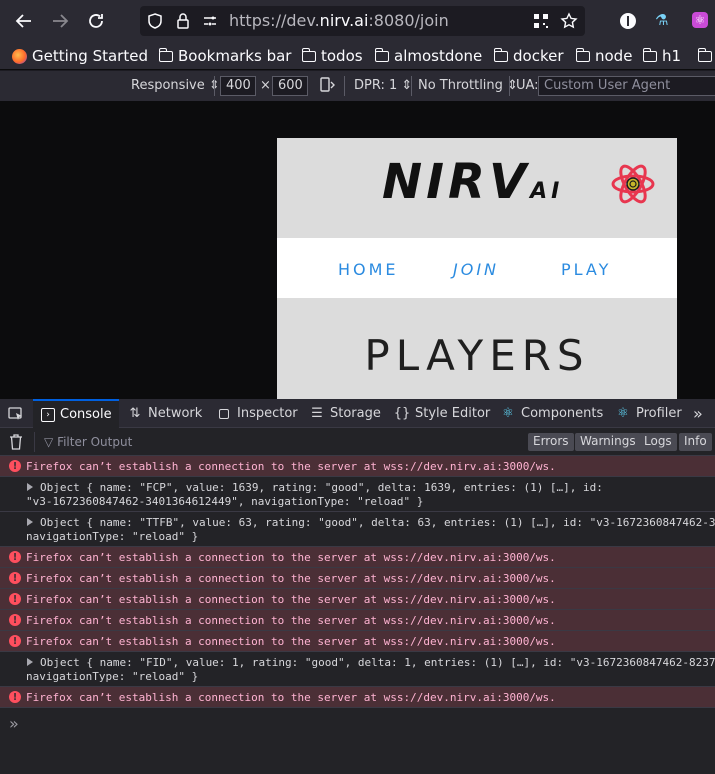 This screenshot has height=774, width=715. I want to click on filter-info-button: Info, so click(695, 442).